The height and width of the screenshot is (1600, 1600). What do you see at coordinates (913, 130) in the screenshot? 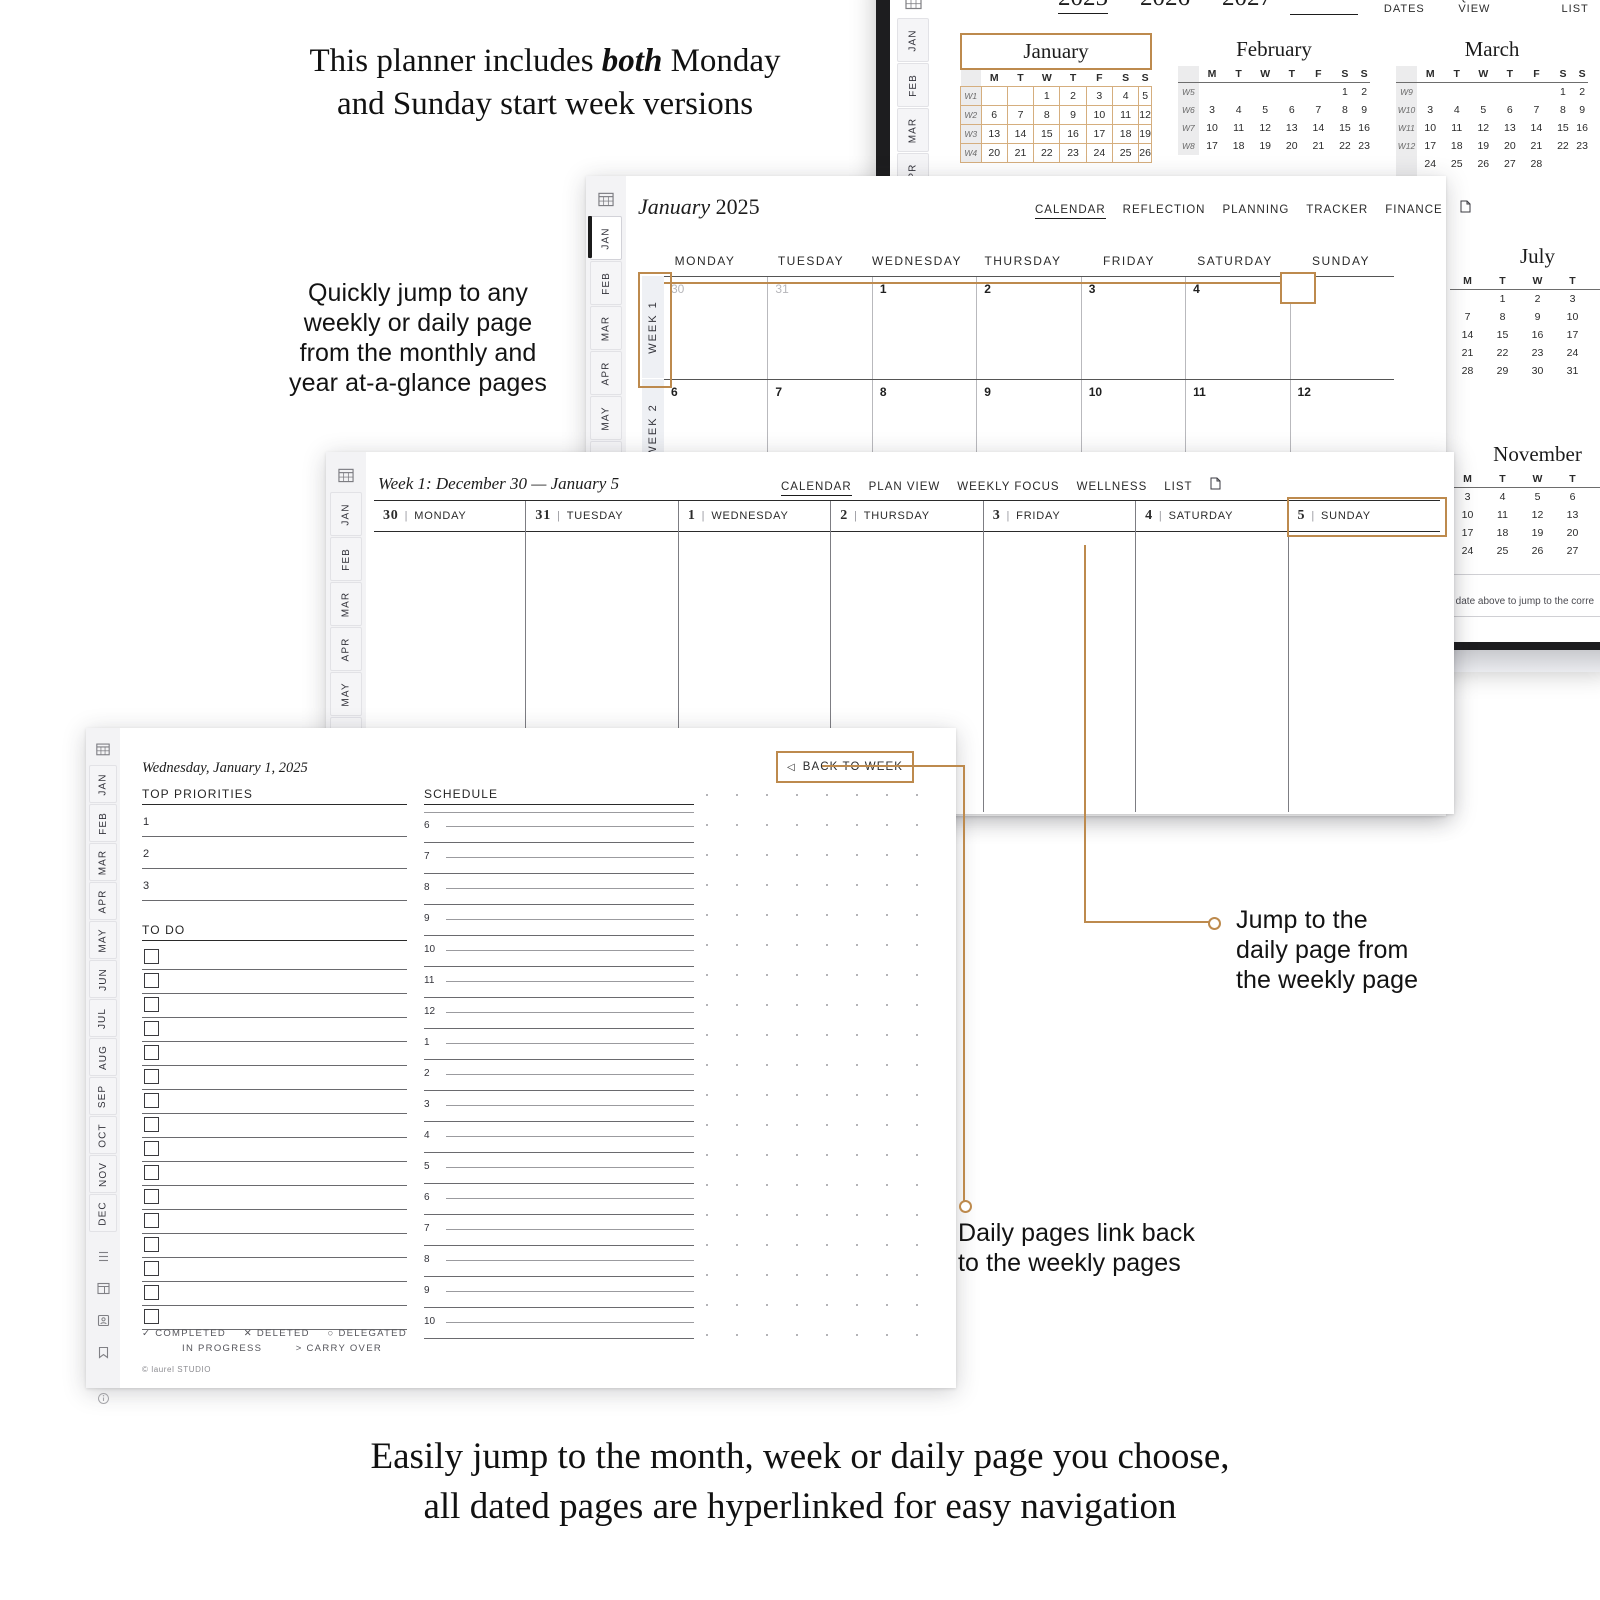
I see `sidebar-month-mar: MAR` at bounding box center [913, 130].